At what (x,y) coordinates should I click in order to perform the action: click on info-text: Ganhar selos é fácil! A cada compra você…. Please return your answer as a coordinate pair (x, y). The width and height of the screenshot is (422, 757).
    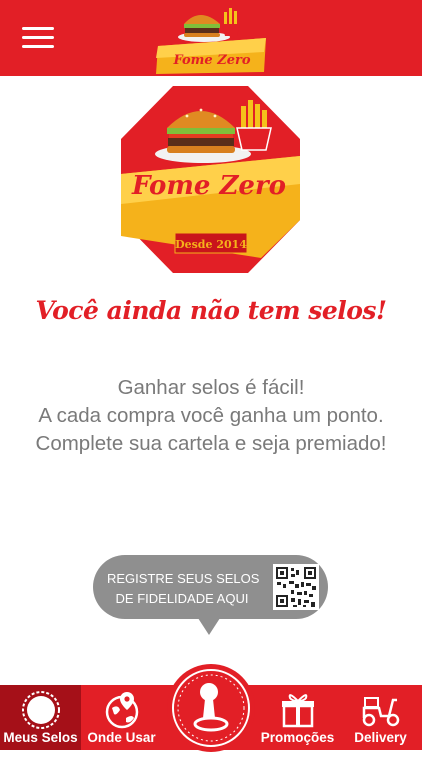
    Looking at the image, I should click on (211, 416).